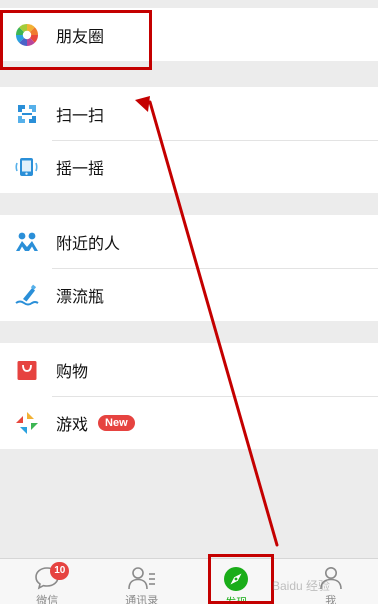  I want to click on watermark: Baidu 经验, so click(300, 586).